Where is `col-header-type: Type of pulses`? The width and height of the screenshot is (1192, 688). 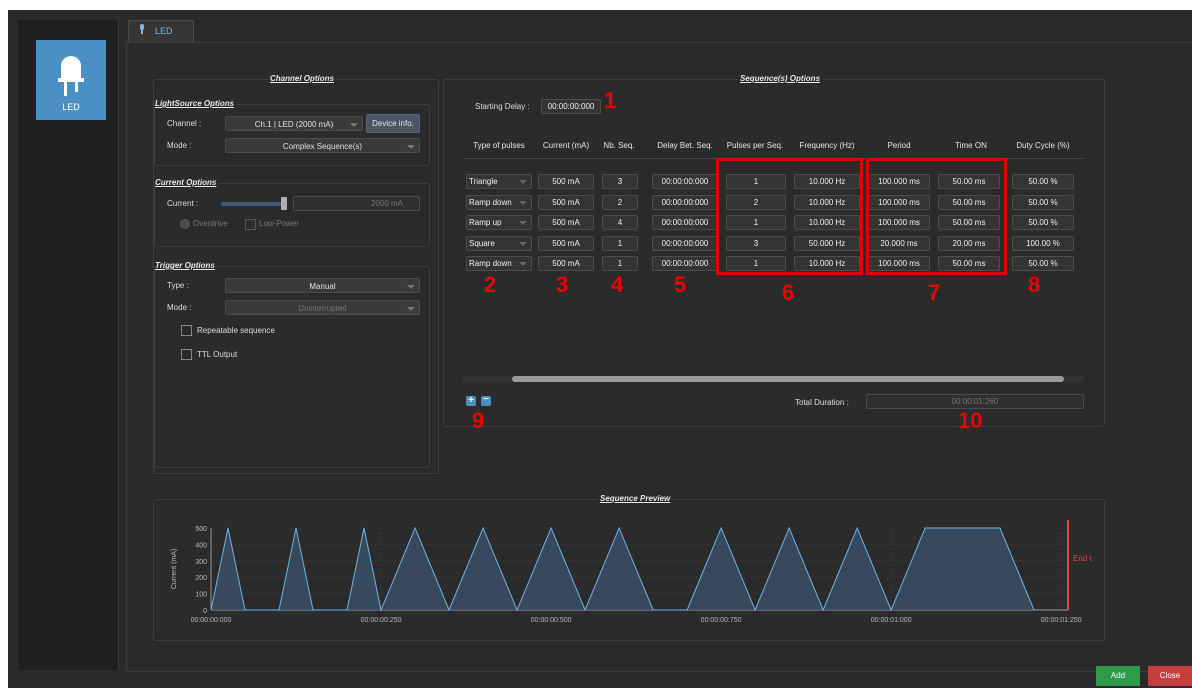
col-header-type: Type of pulses is located at coordinates (499, 145).